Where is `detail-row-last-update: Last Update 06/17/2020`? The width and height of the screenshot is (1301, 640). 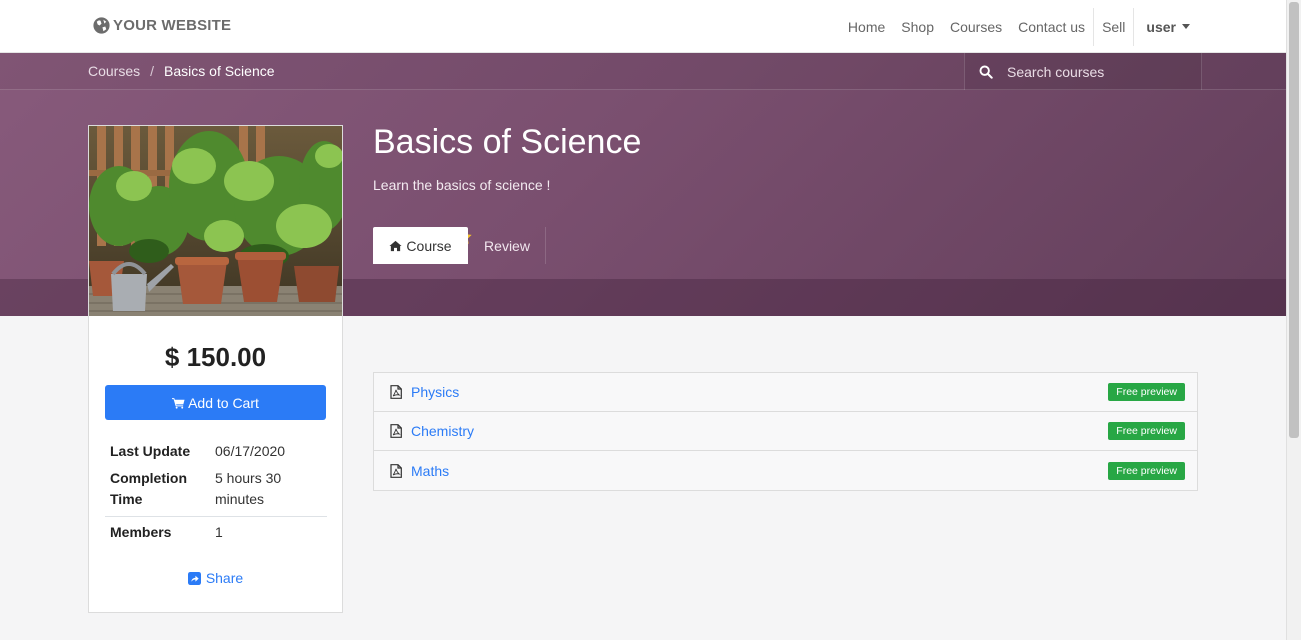
detail-row-last-update: Last Update 06/17/2020 is located at coordinates (216, 451).